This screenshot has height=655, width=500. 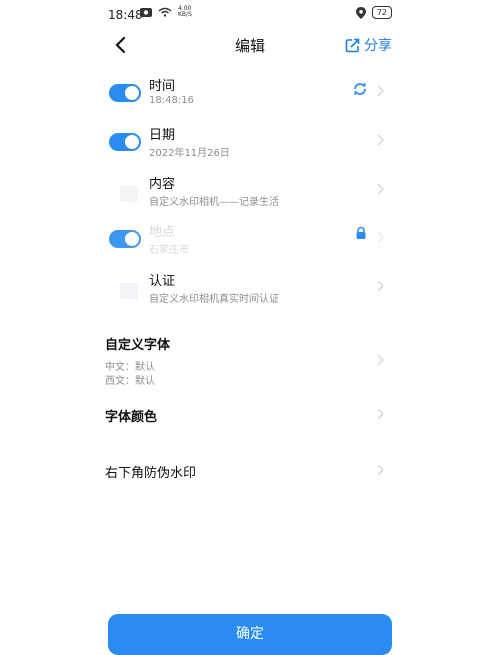 I want to click on back-button, so click(x=122, y=45).